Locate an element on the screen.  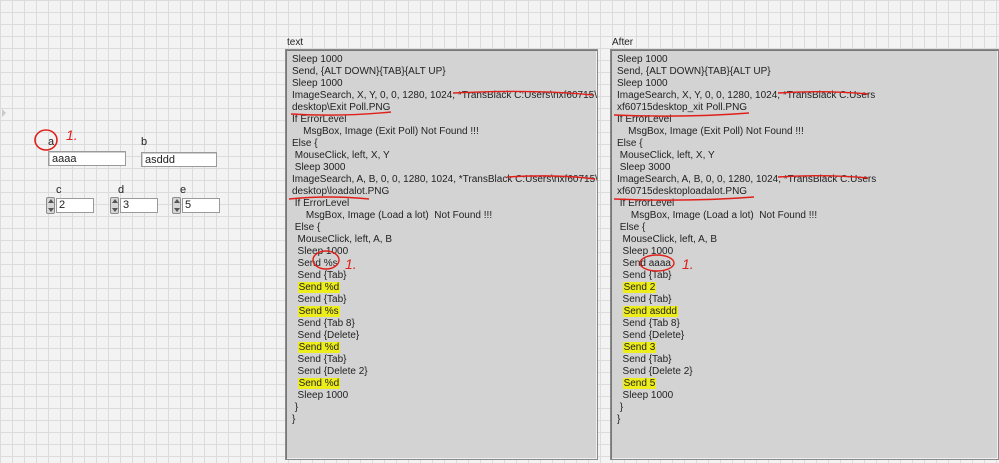
control-c-label: c is located at coordinates (59, 190).